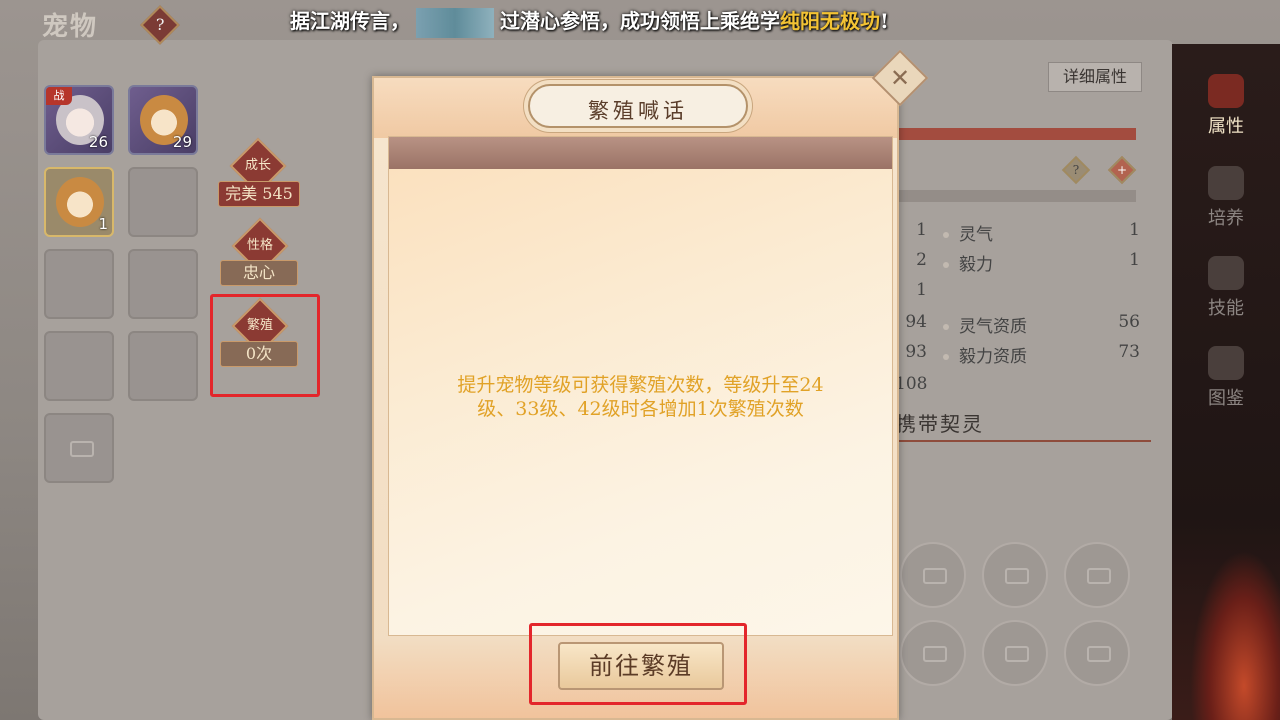 This screenshot has width=1280, height=720. What do you see at coordinates (259, 194) in the screenshot?
I see `growth-value: 完美 545` at bounding box center [259, 194].